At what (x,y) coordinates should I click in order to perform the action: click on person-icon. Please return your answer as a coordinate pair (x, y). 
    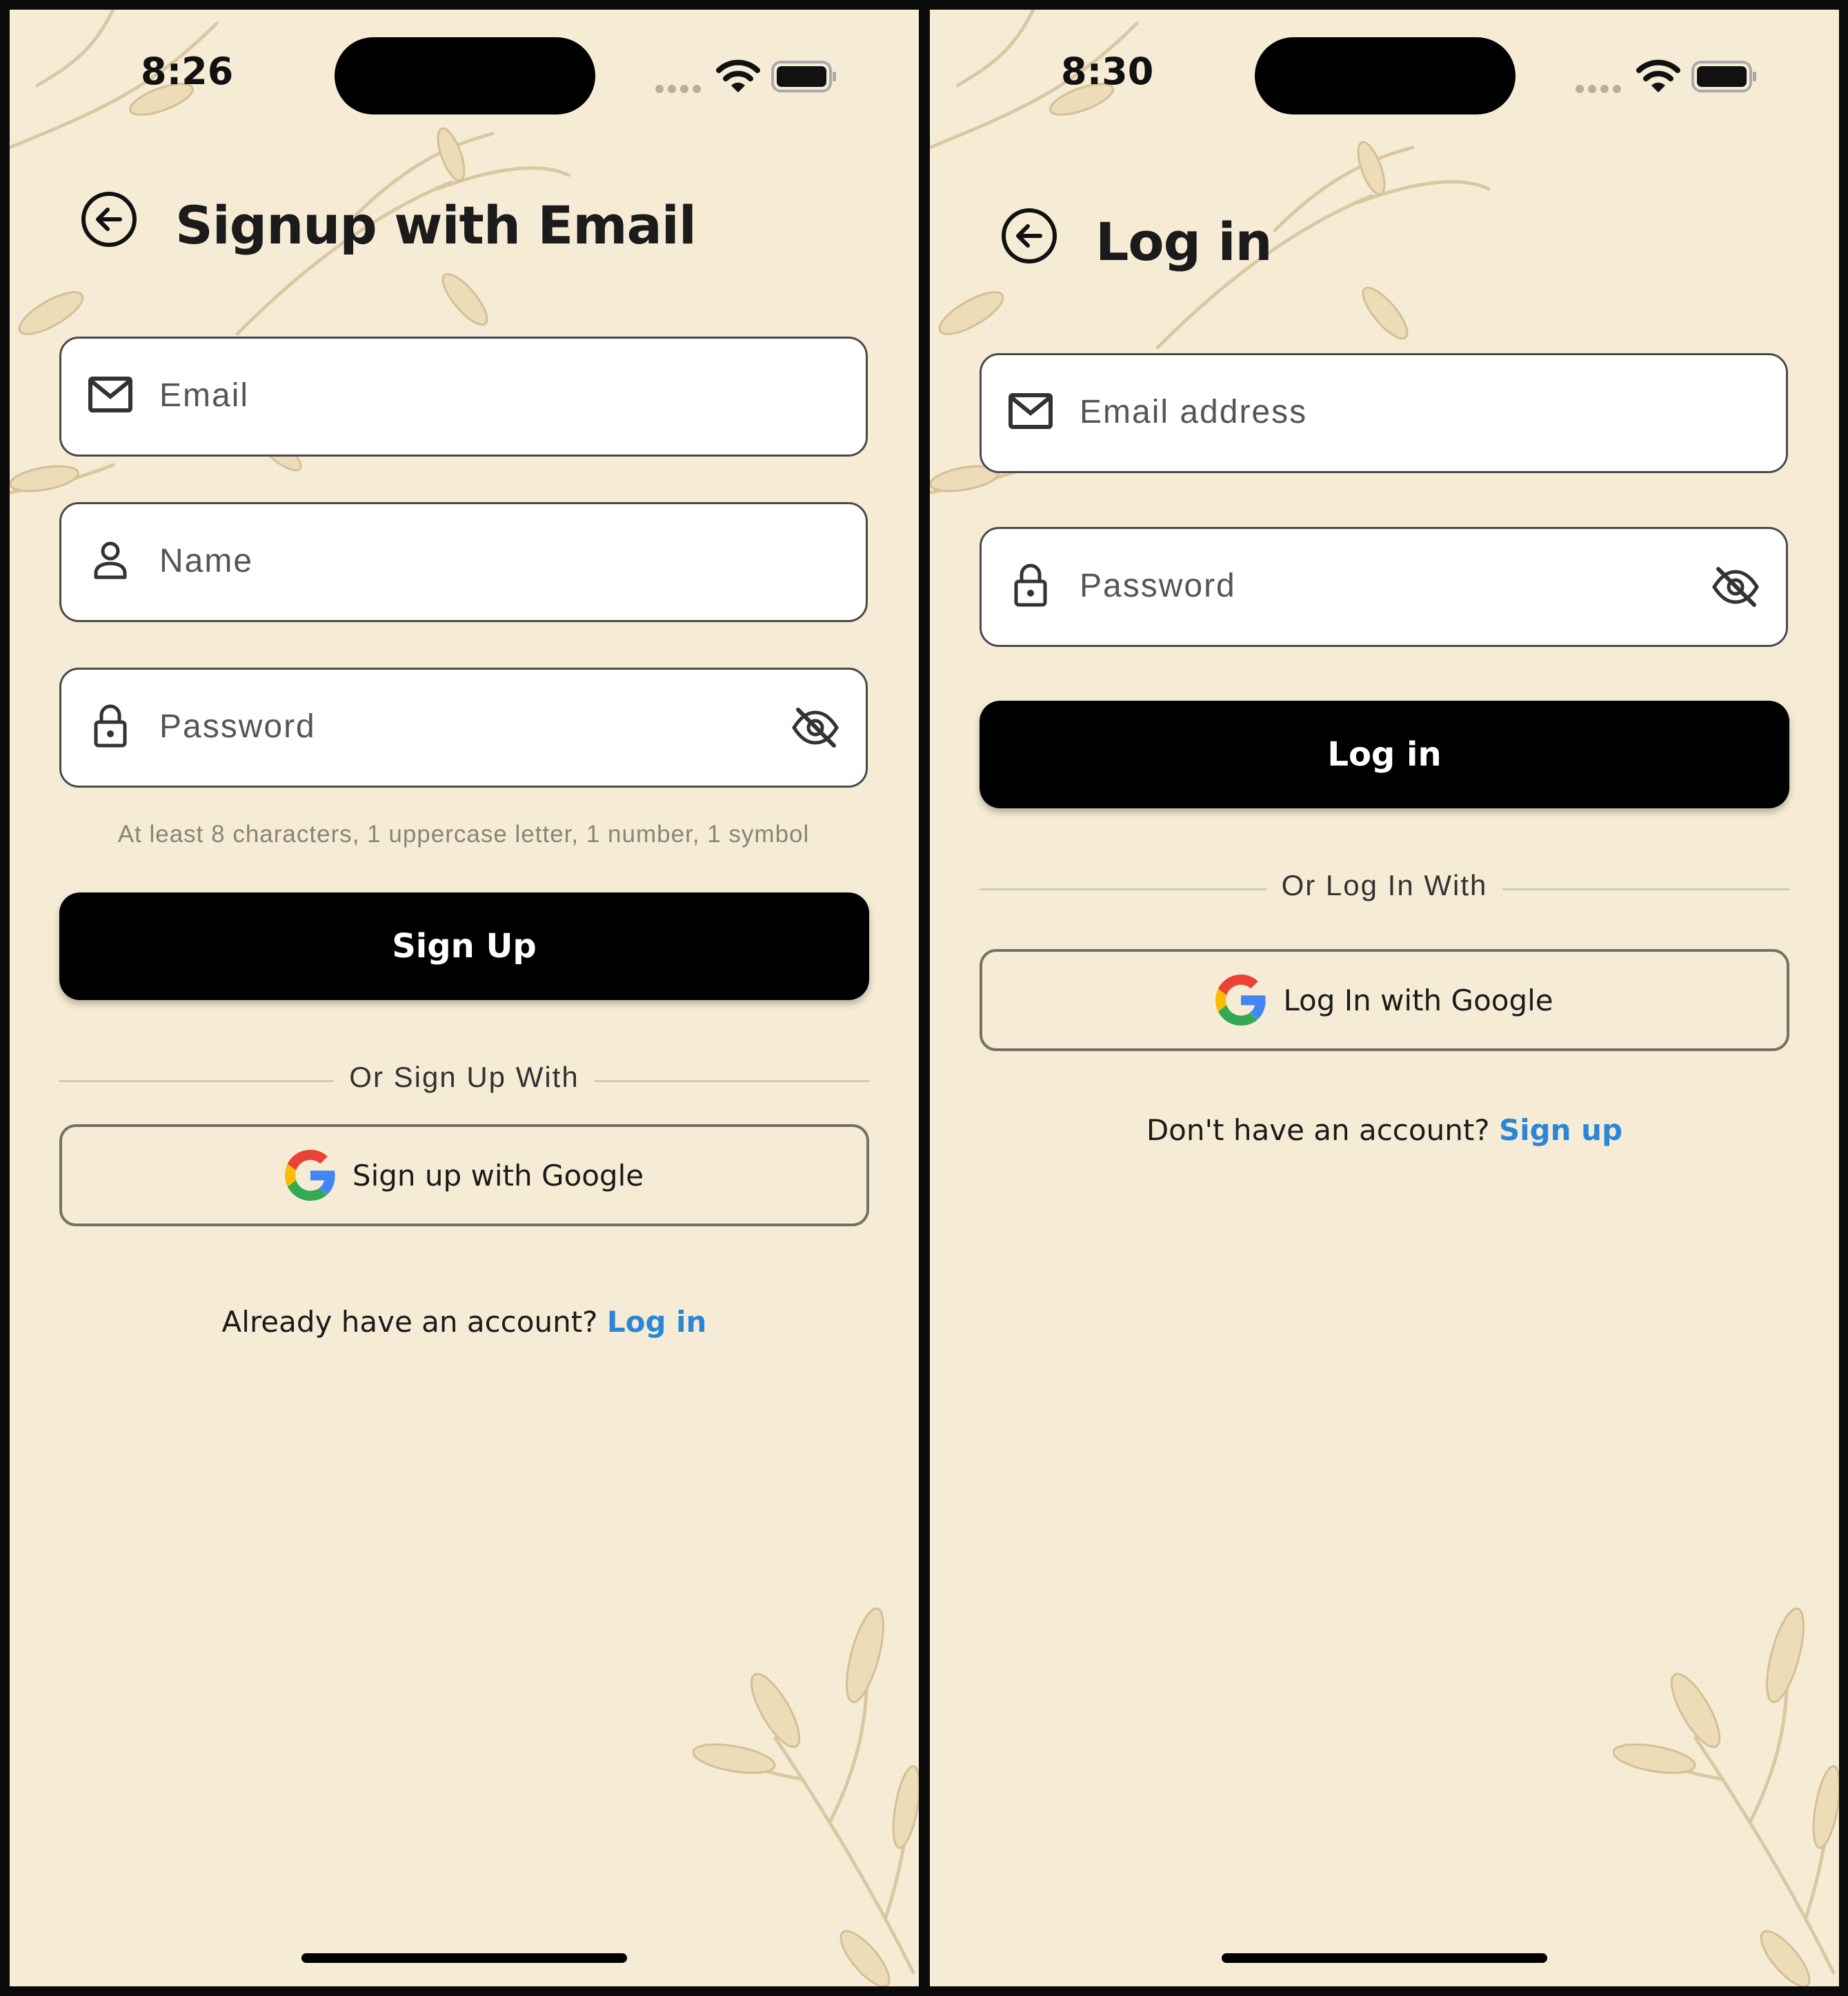
    Looking at the image, I should click on (110, 560).